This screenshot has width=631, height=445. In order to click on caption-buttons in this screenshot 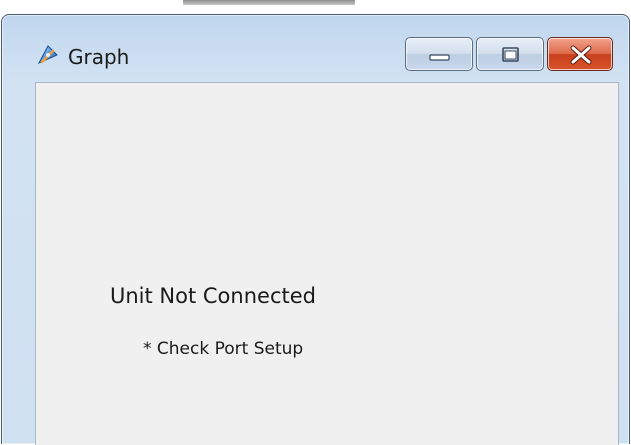, I will do `click(509, 54)`.